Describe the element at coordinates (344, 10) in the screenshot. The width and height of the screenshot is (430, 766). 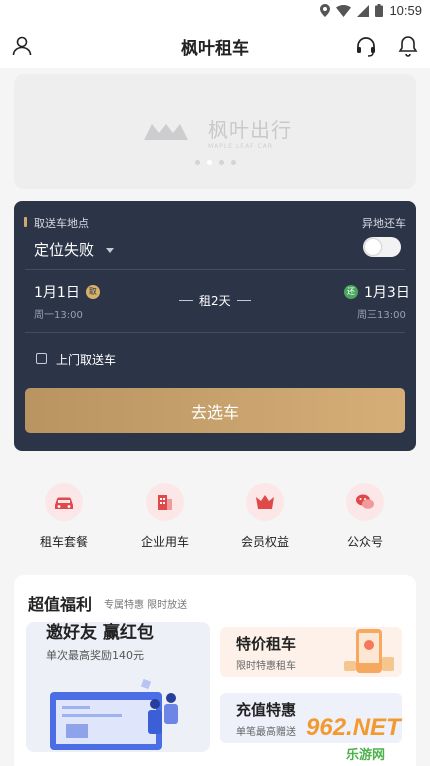
I see `wifi-icon` at that location.